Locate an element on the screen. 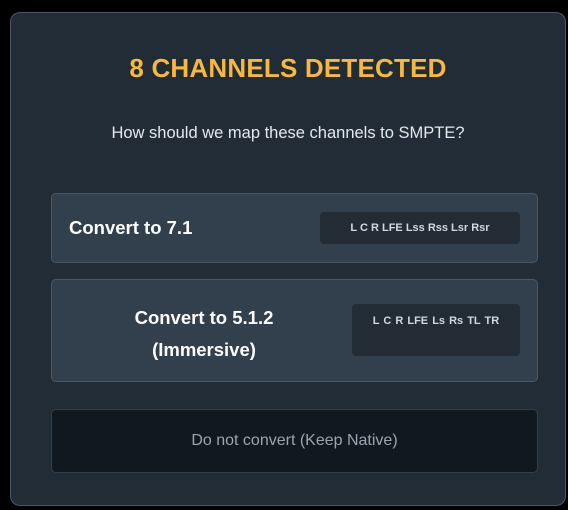  convert-7-1-button: Convert to 7.1 L C R LFE Lss Rss Lsr Rsr is located at coordinates (294, 228).